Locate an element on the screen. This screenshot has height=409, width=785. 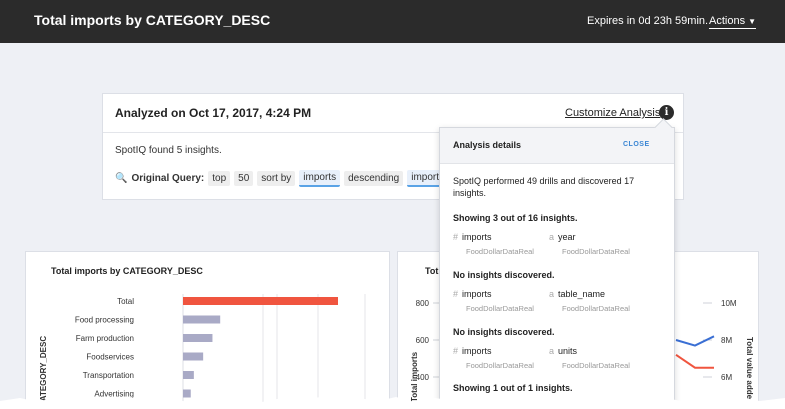
category-label: Foodservices is located at coordinates (110, 357).